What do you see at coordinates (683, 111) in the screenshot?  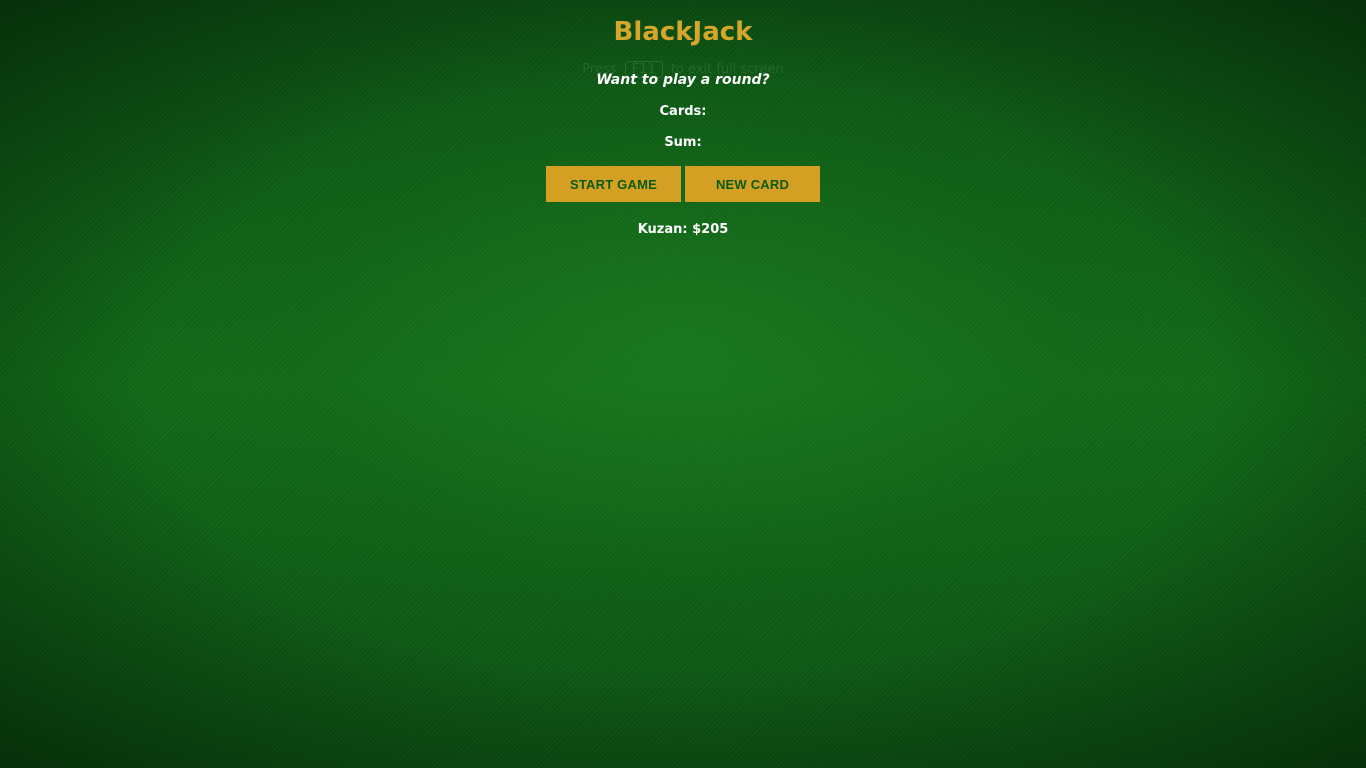 I see `cards-display: Cards:` at bounding box center [683, 111].